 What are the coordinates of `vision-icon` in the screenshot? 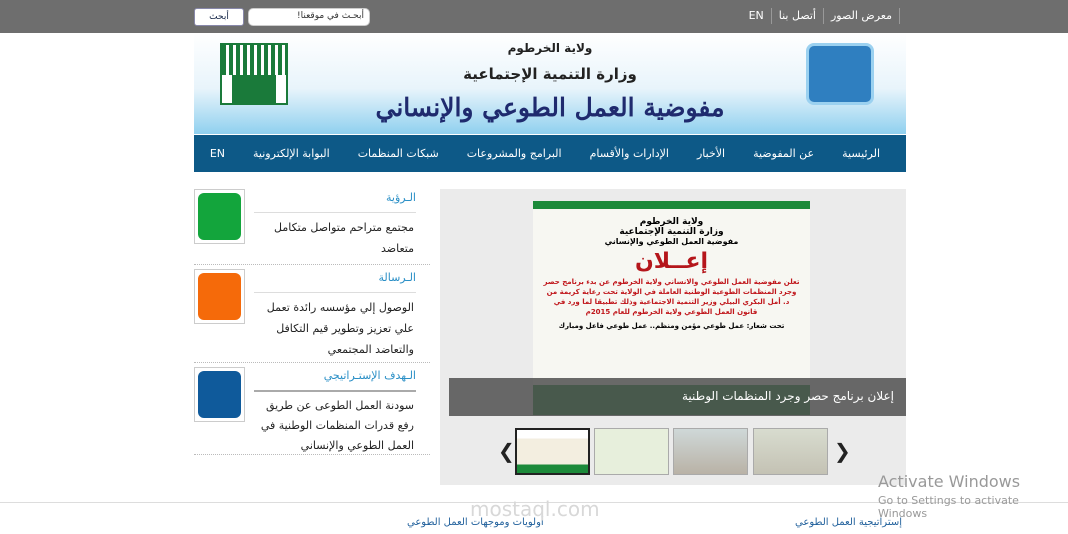 It's located at (219, 216).